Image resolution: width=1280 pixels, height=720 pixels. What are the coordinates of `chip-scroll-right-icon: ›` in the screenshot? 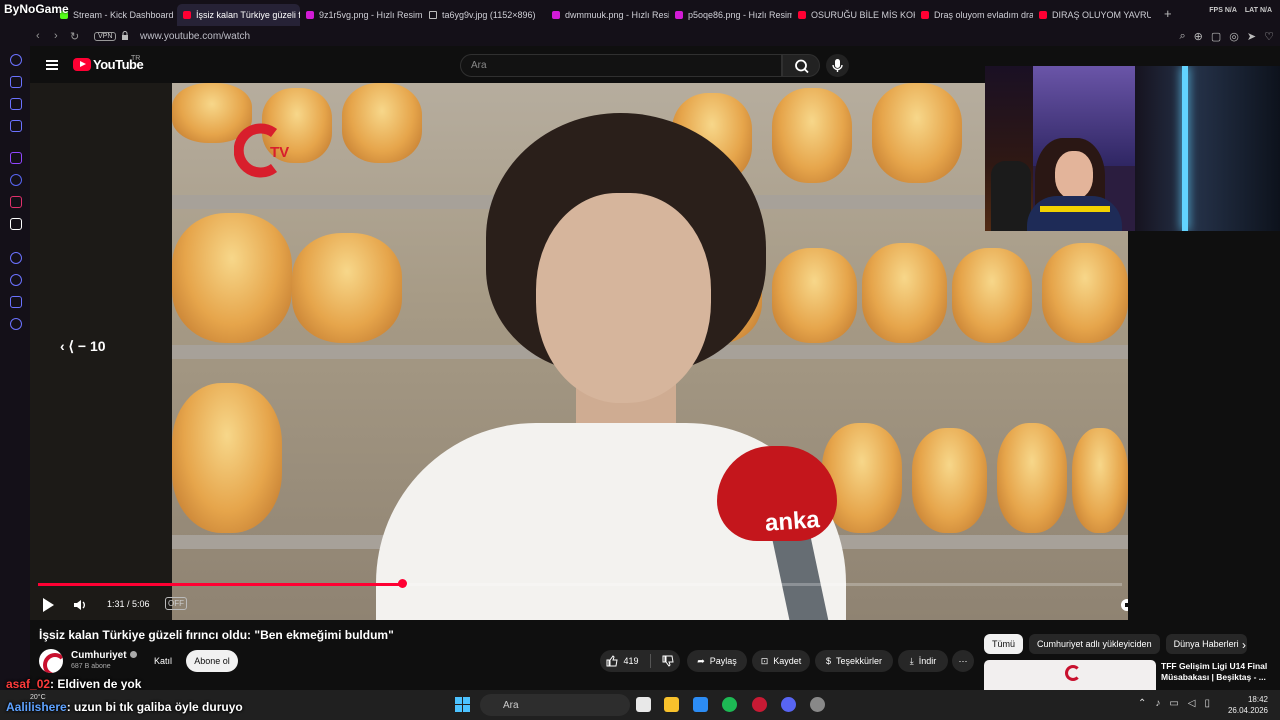 It's located at (1244, 645).